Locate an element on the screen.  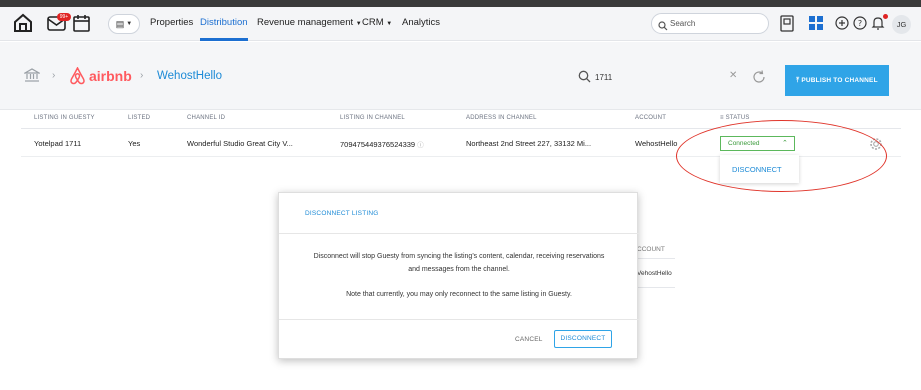
col-header-channel-id: CHANNEL ID is located at coordinates (206, 118).